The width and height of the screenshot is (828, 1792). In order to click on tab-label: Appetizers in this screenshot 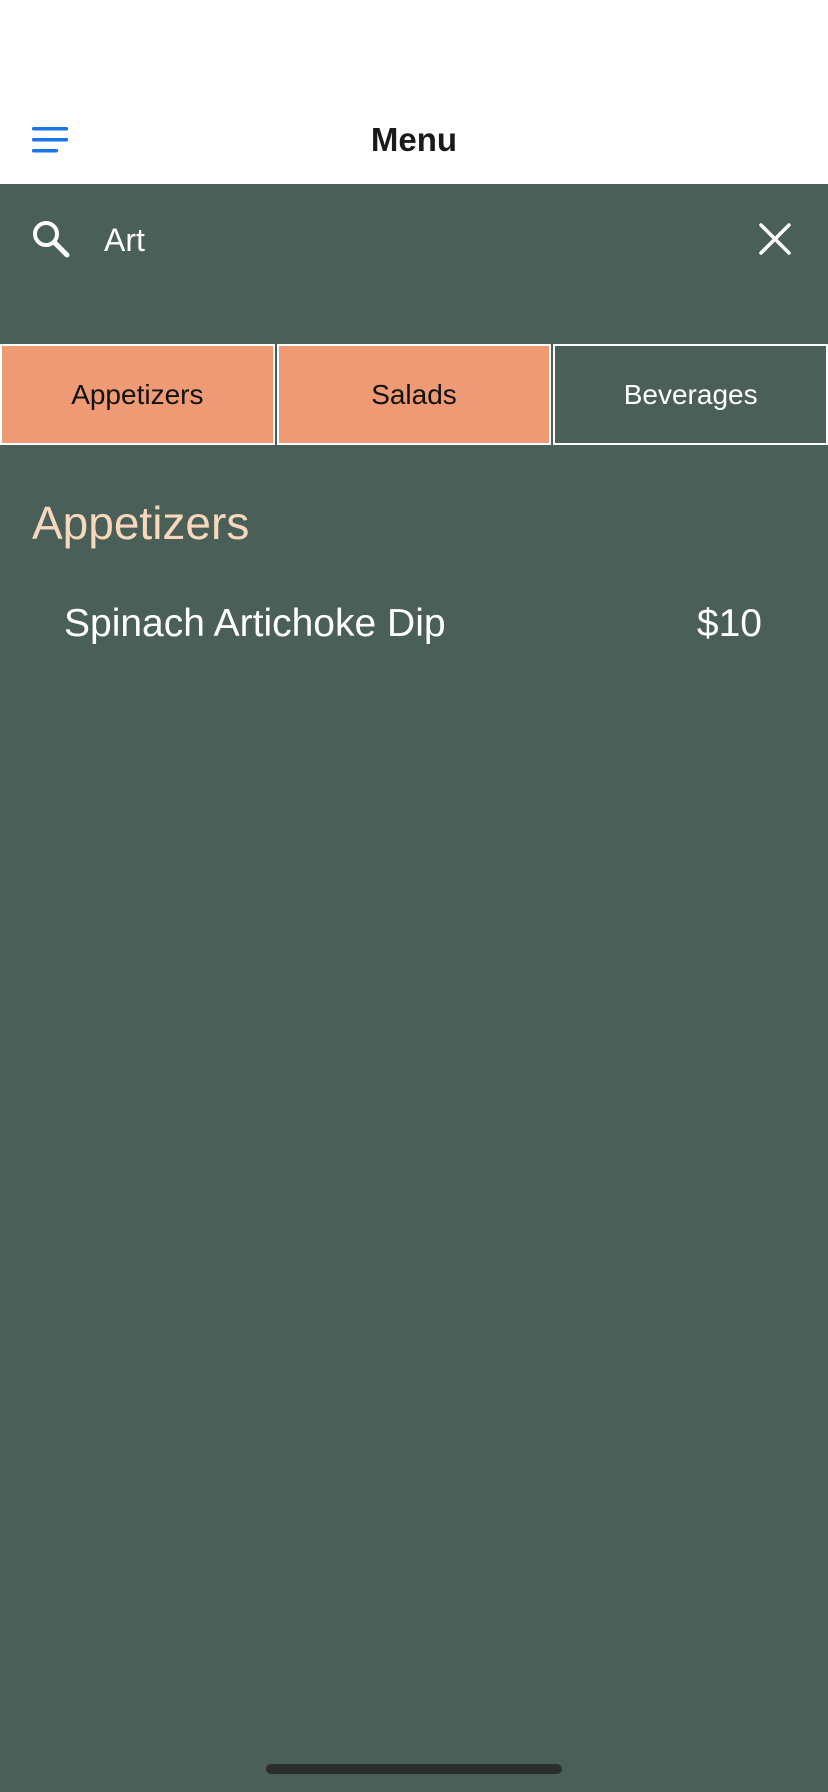, I will do `click(137, 394)`.